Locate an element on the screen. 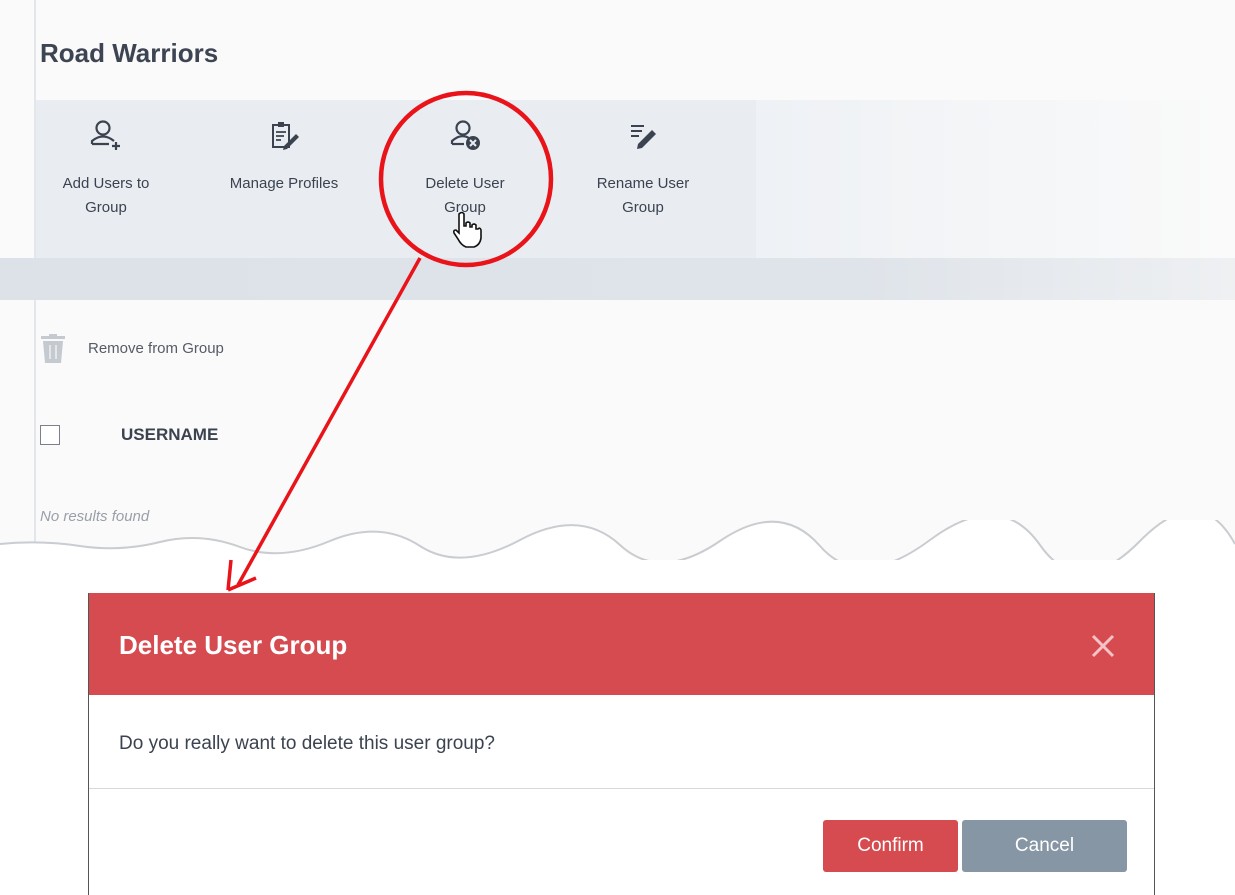  delete-user-icon is located at coordinates (465, 135).